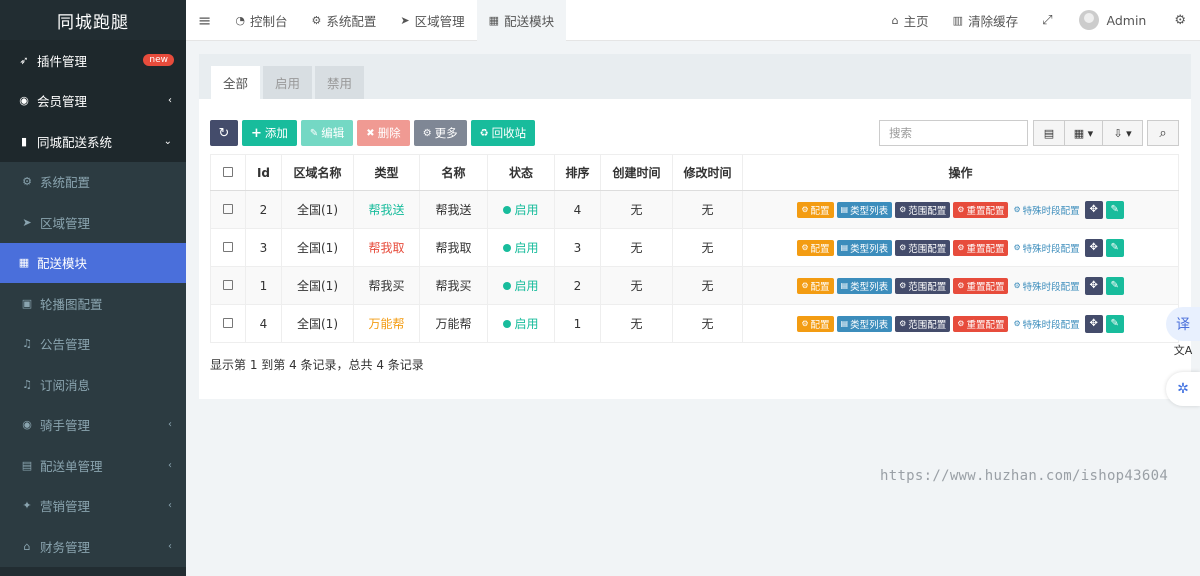  Describe the element at coordinates (317, 172) in the screenshot. I see `col-region: 区域名称` at that location.